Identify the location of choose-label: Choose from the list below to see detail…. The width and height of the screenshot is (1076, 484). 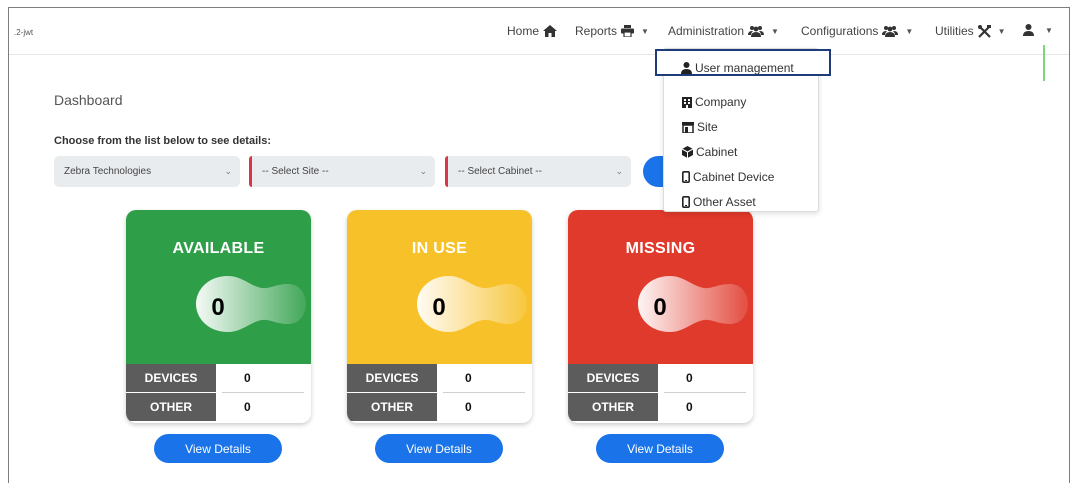
(162, 141).